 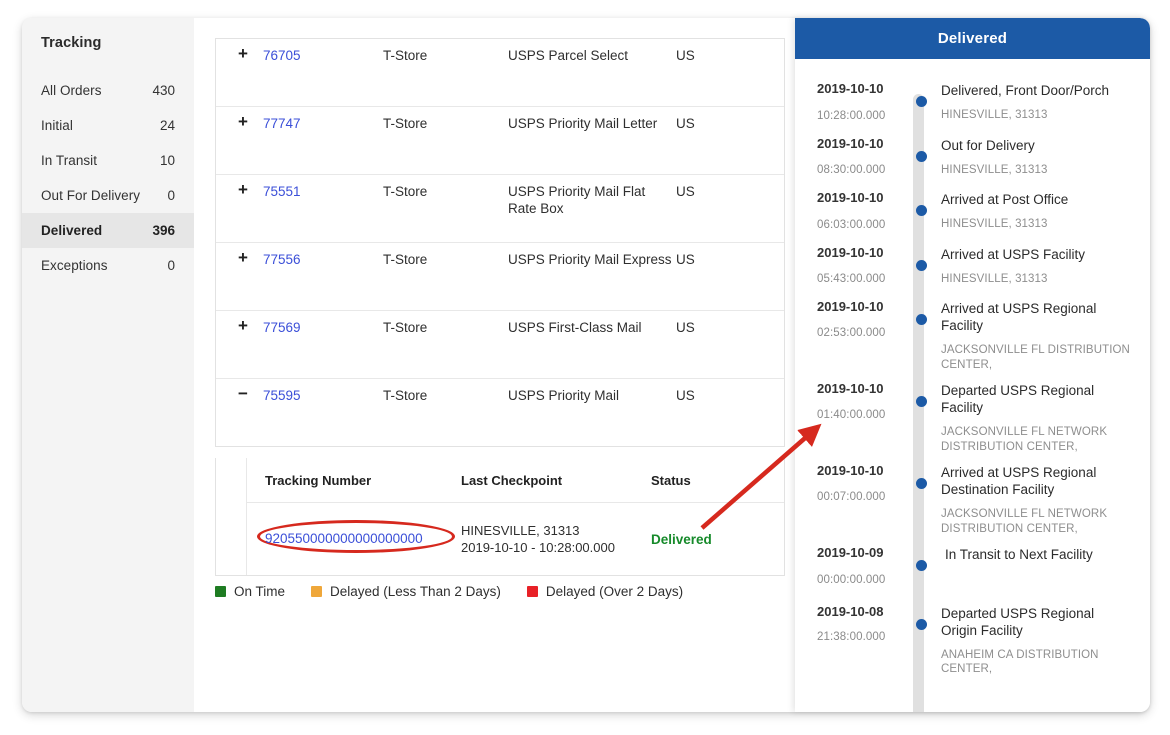 What do you see at coordinates (590, 259) in the screenshot?
I see `shipping-service: USPS Priority Mail Express` at bounding box center [590, 259].